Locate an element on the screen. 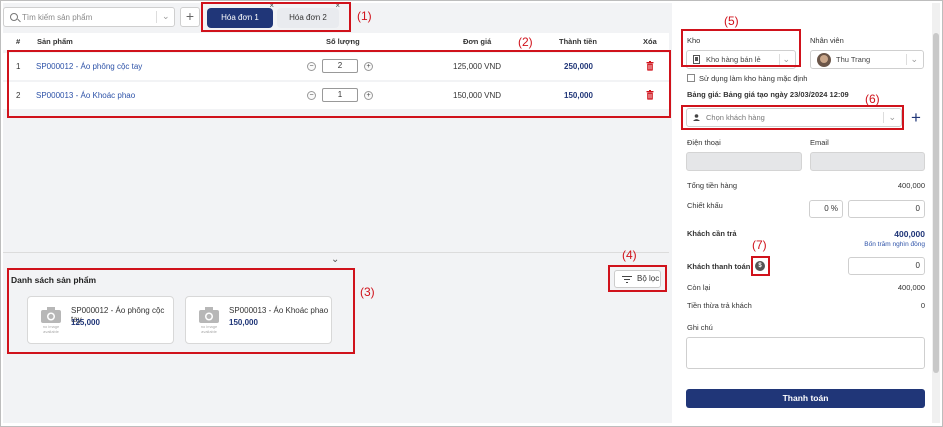 The width and height of the screenshot is (943, 427). annotation-label-2: (2) is located at coordinates (525, 42).